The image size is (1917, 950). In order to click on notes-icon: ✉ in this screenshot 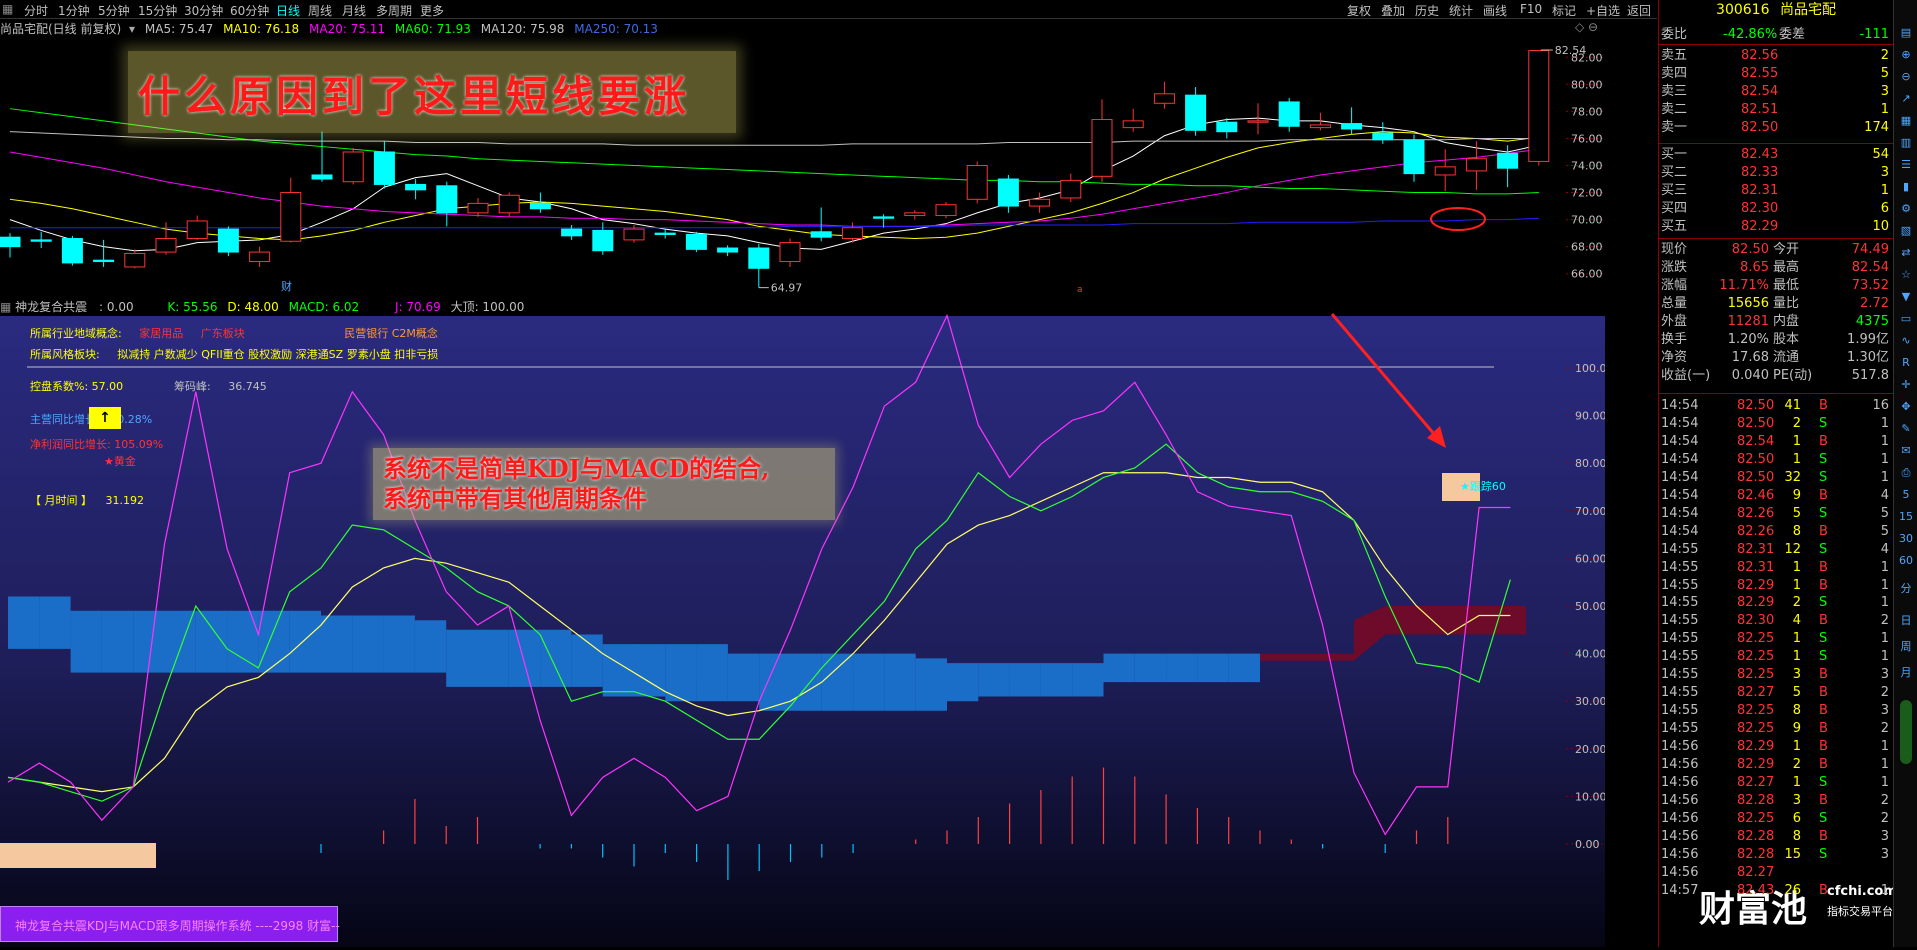, I will do `click(1906, 451)`.